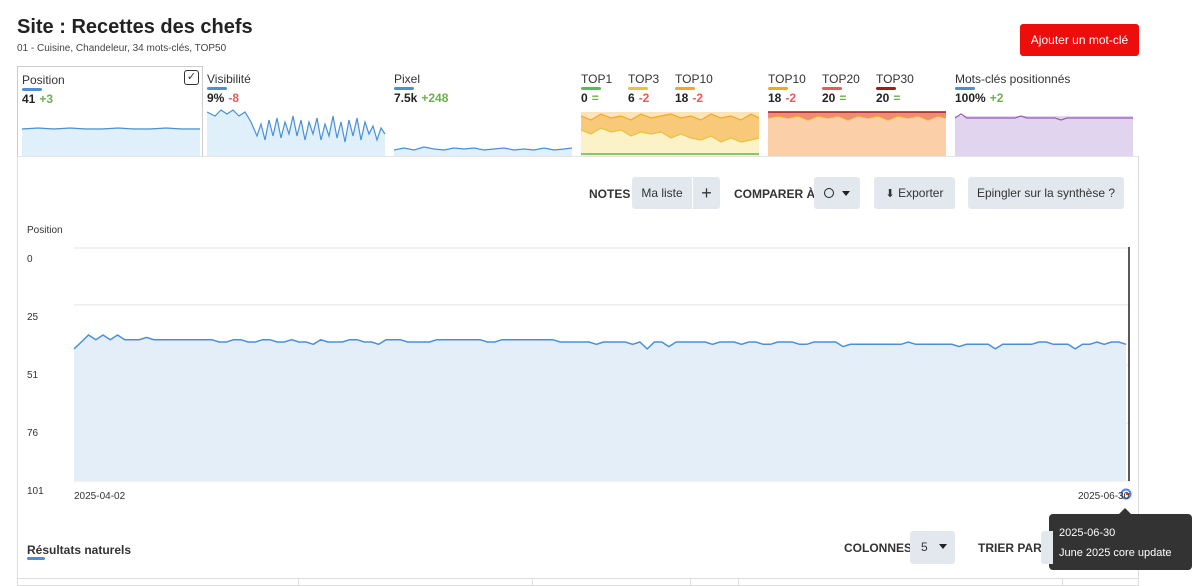 This screenshot has width=1200, height=586. I want to click on natural-results-title: Résultats naturels, so click(79, 550).